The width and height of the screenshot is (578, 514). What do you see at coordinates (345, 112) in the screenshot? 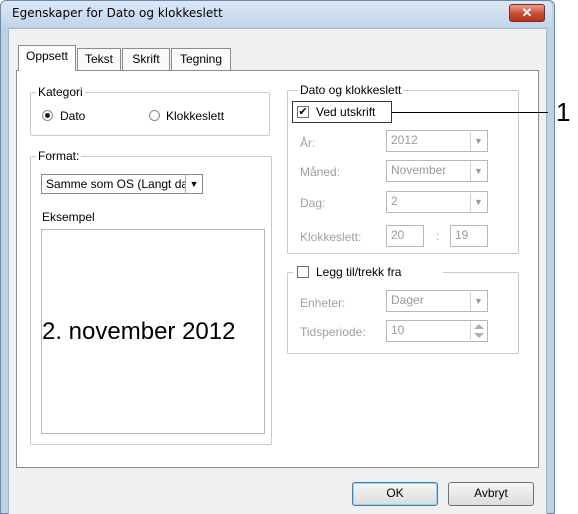
I see `print-checkbox-label: Ved utskrift` at bounding box center [345, 112].